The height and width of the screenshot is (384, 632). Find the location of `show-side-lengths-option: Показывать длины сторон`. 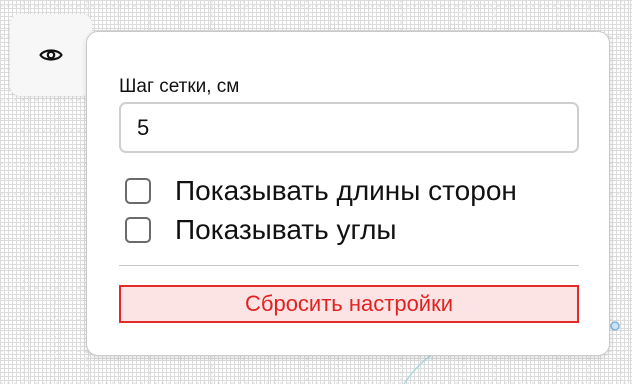

show-side-lengths-option: Показывать длины сторон is located at coordinates (321, 191).